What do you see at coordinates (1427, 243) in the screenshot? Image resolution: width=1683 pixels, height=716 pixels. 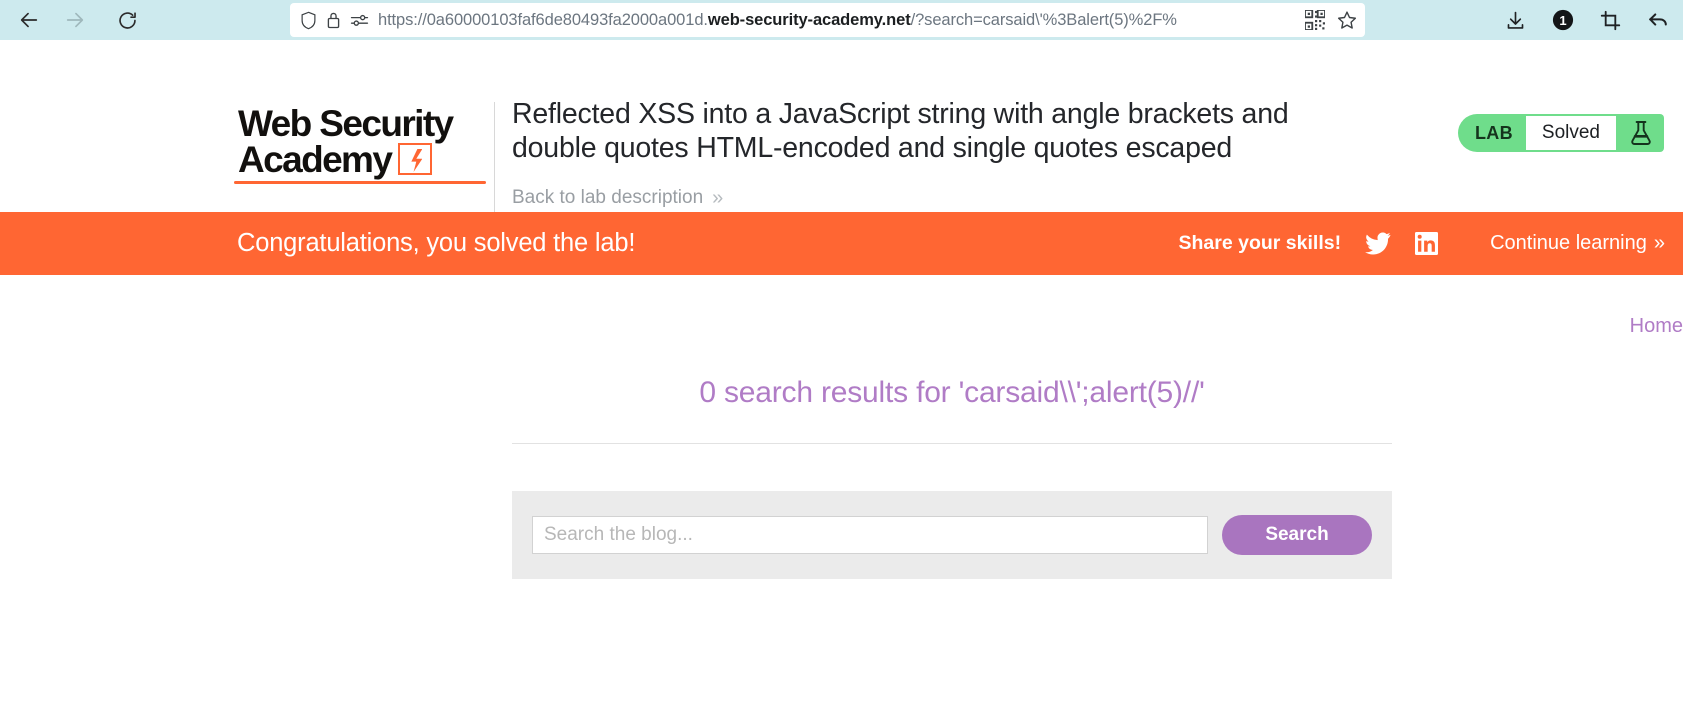 I see `linkedin-icon` at bounding box center [1427, 243].